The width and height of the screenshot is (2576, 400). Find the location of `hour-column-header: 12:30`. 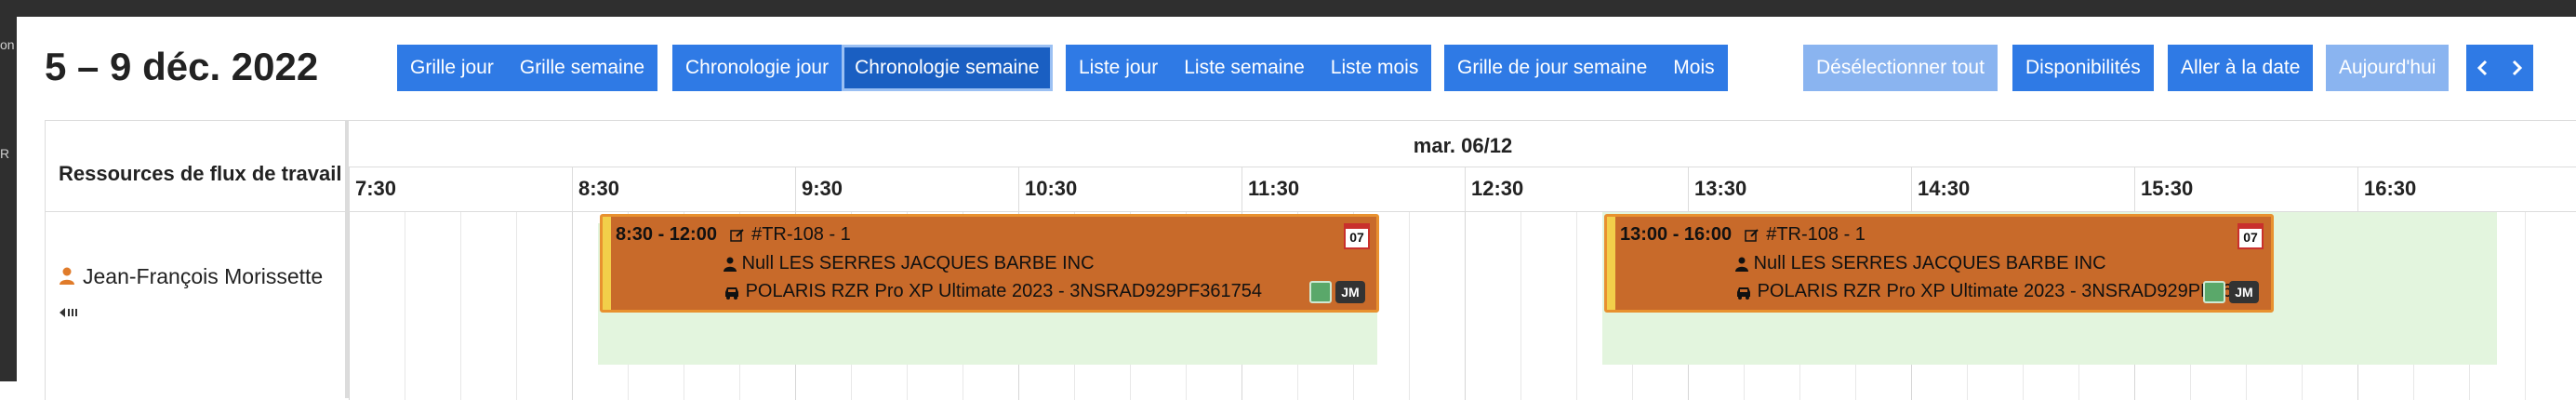

hour-column-header: 12:30 is located at coordinates (1576, 189).